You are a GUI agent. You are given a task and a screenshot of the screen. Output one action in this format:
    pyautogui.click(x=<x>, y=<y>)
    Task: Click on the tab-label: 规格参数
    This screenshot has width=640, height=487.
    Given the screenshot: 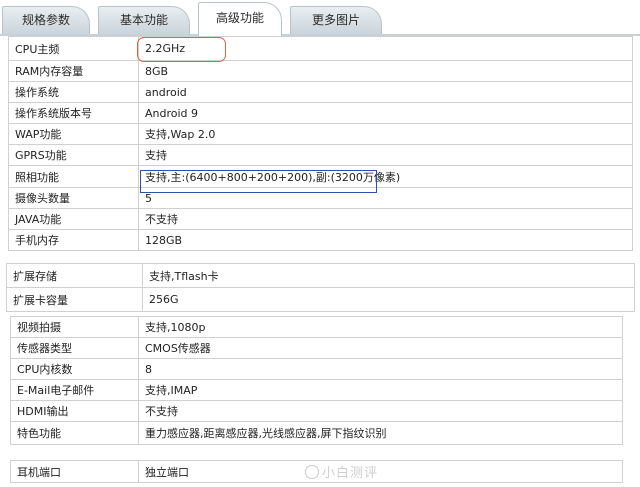 What is the action you would take?
    pyautogui.click(x=45, y=20)
    